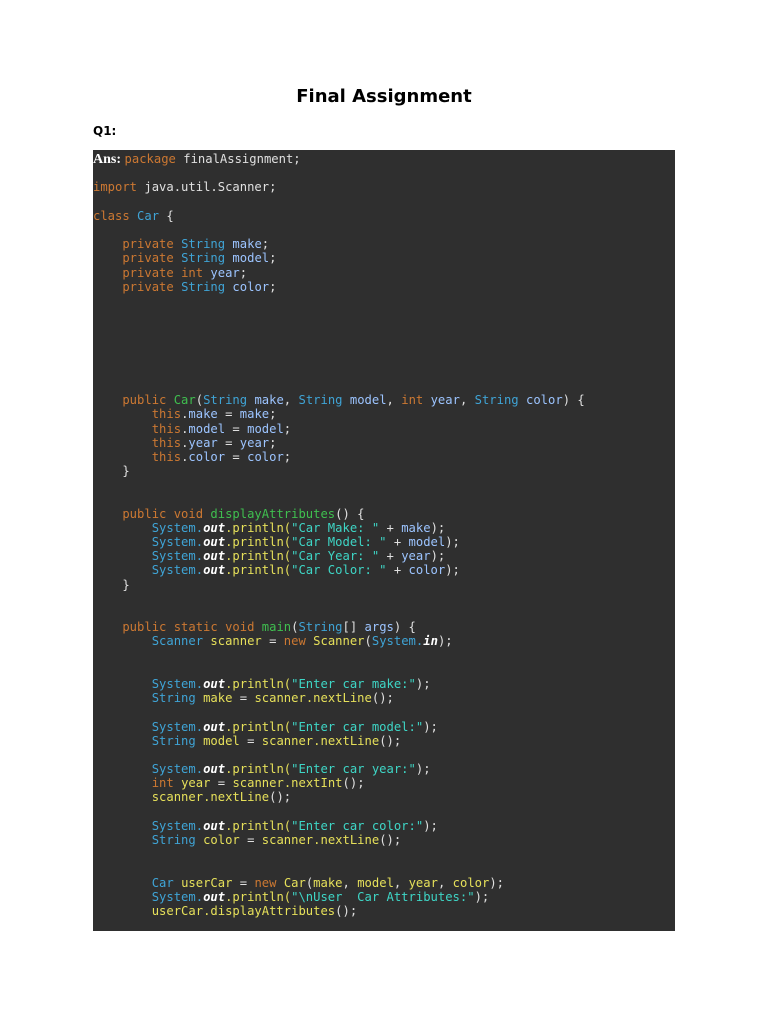  What do you see at coordinates (339, 273) in the screenshot?
I see `code-line: private int year;` at bounding box center [339, 273].